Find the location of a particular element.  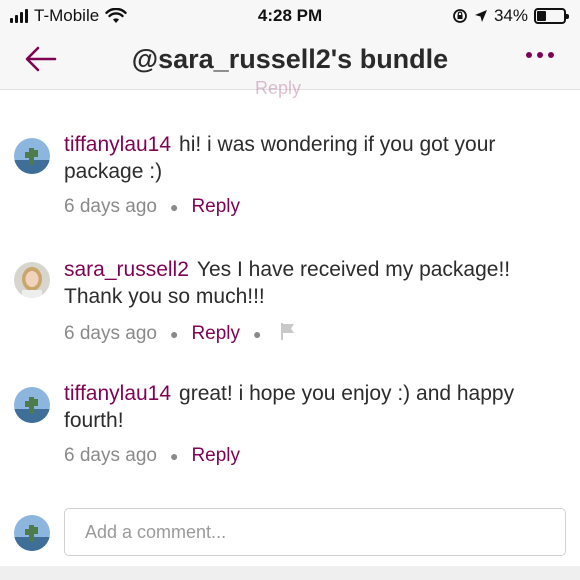

previous-reply-link: Reply is located at coordinates (278, 88).